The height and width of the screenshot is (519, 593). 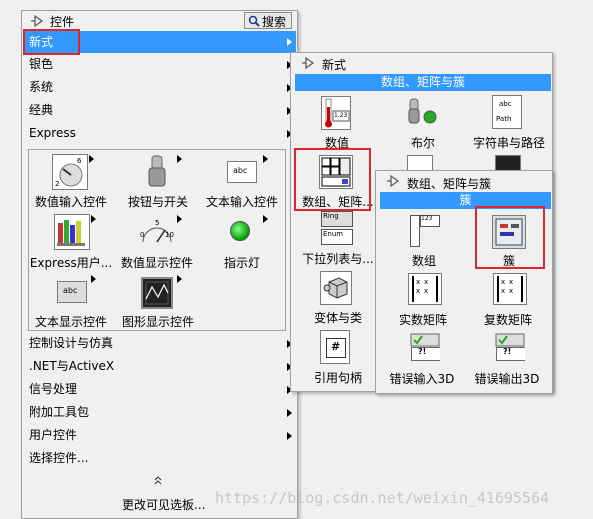 I want to click on palette-header: 控件 搜索, so click(x=159, y=21).